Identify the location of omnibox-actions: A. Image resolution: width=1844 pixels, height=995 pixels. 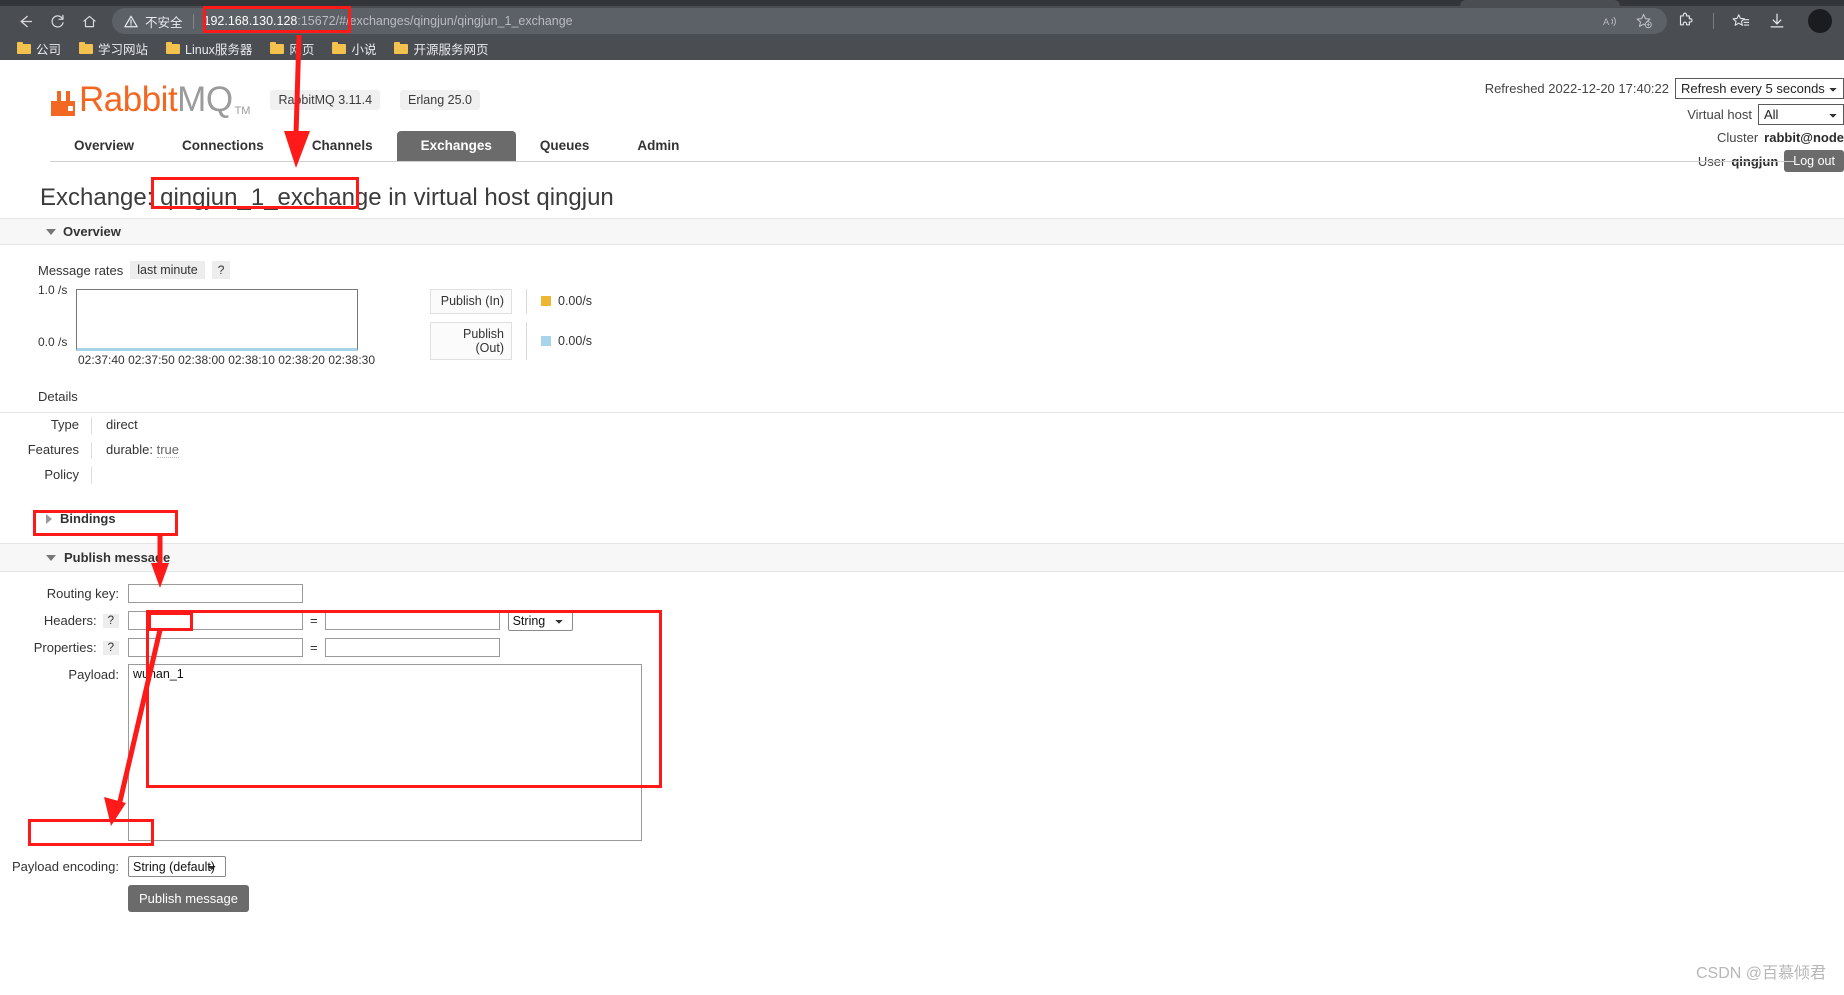
(1632, 21).